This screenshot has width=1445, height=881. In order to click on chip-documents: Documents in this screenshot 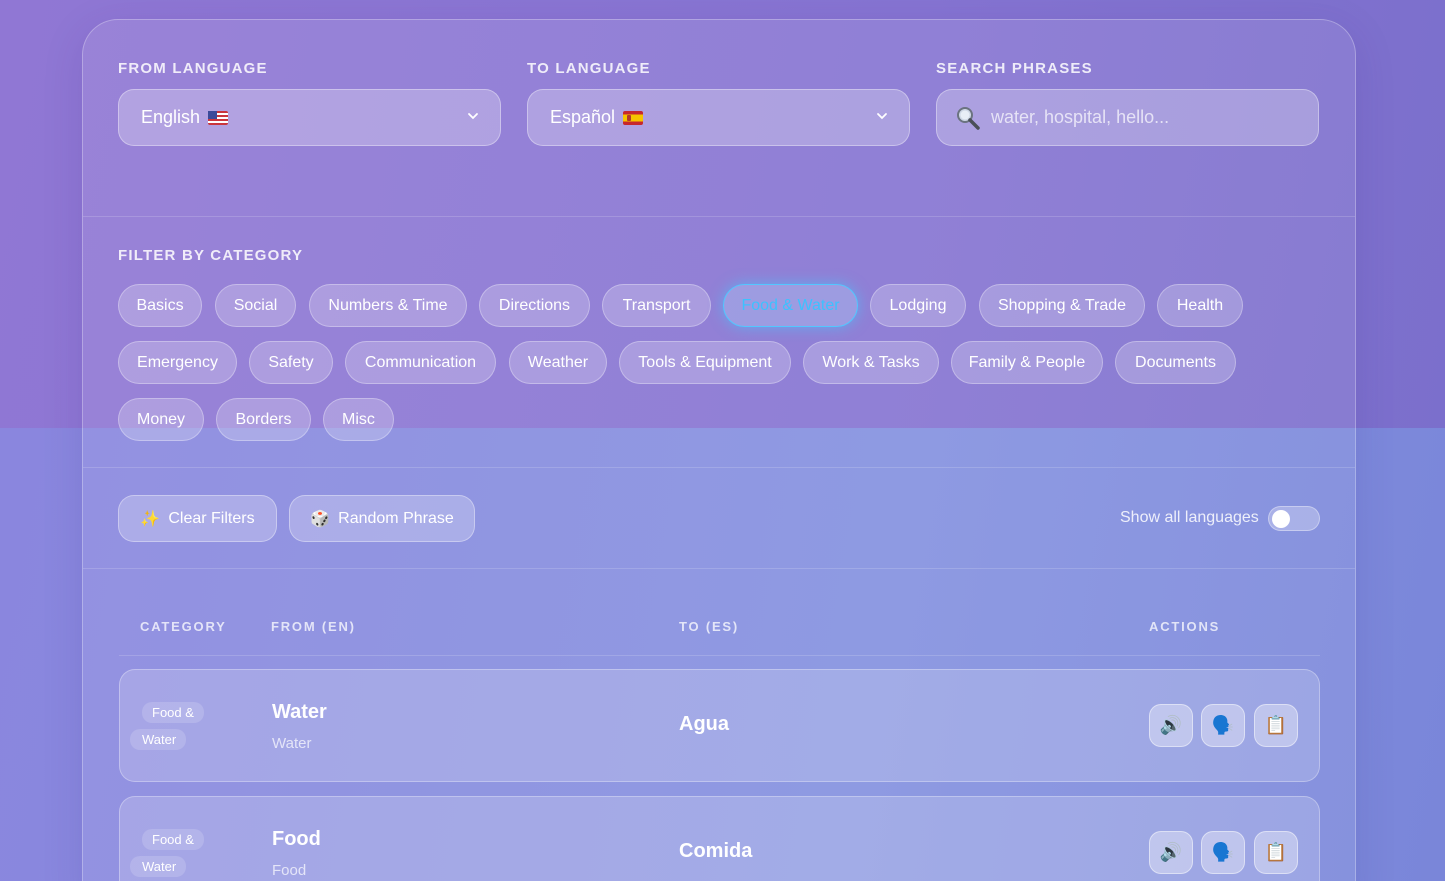, I will do `click(1175, 362)`.